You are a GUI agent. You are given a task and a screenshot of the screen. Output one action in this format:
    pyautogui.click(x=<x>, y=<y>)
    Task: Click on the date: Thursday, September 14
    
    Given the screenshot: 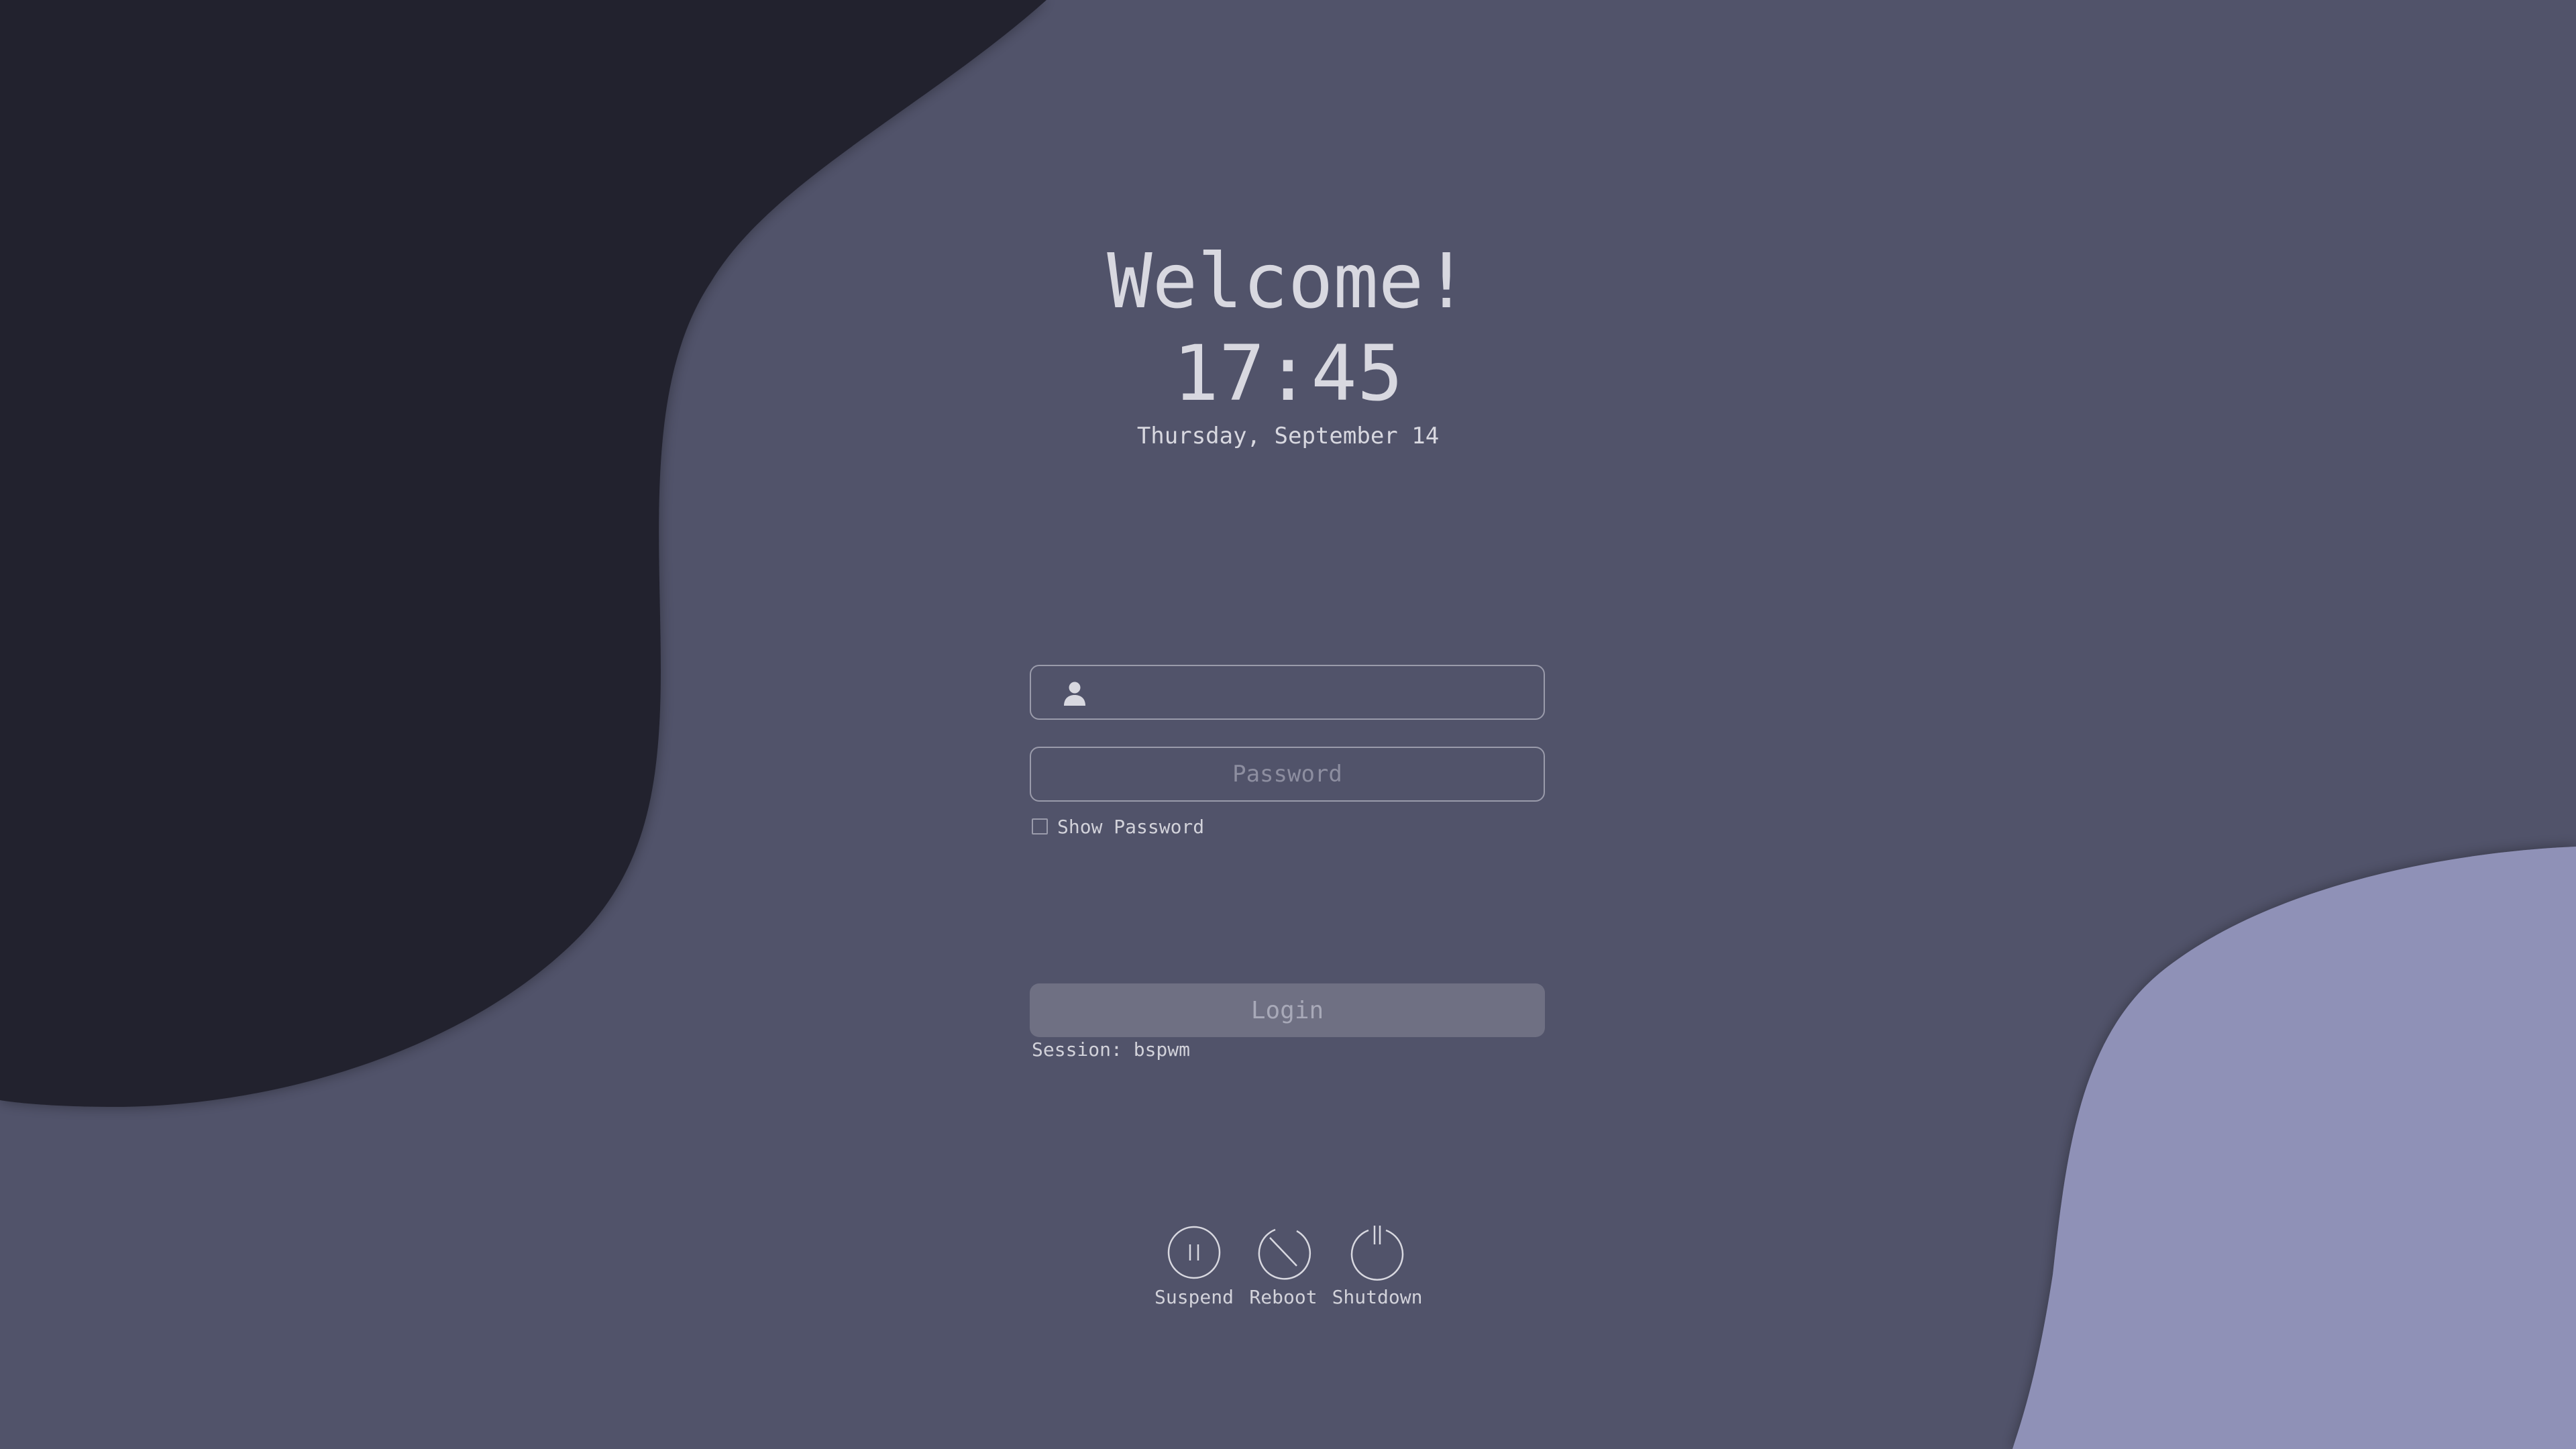 What is the action you would take?
    pyautogui.click(x=1288, y=436)
    